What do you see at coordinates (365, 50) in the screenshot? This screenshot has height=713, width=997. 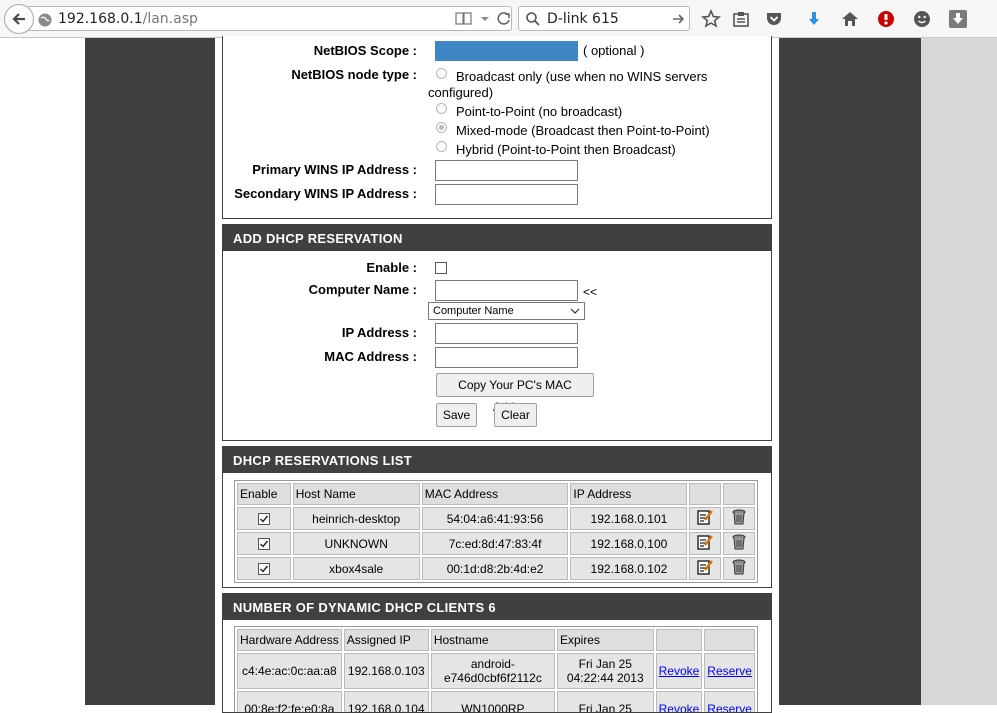 I see `netbios-scope-label: NetBIOS Scope :` at bounding box center [365, 50].